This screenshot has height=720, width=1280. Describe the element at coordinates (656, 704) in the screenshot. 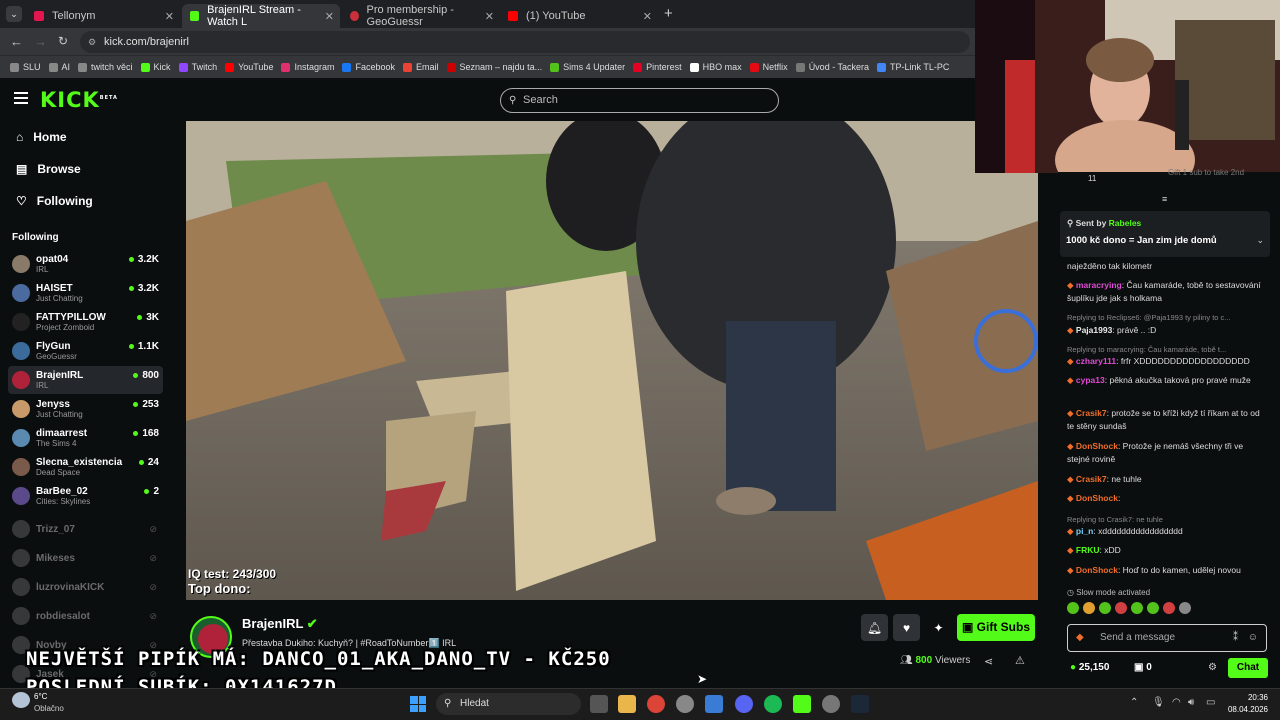

I see `chrome-icon` at that location.